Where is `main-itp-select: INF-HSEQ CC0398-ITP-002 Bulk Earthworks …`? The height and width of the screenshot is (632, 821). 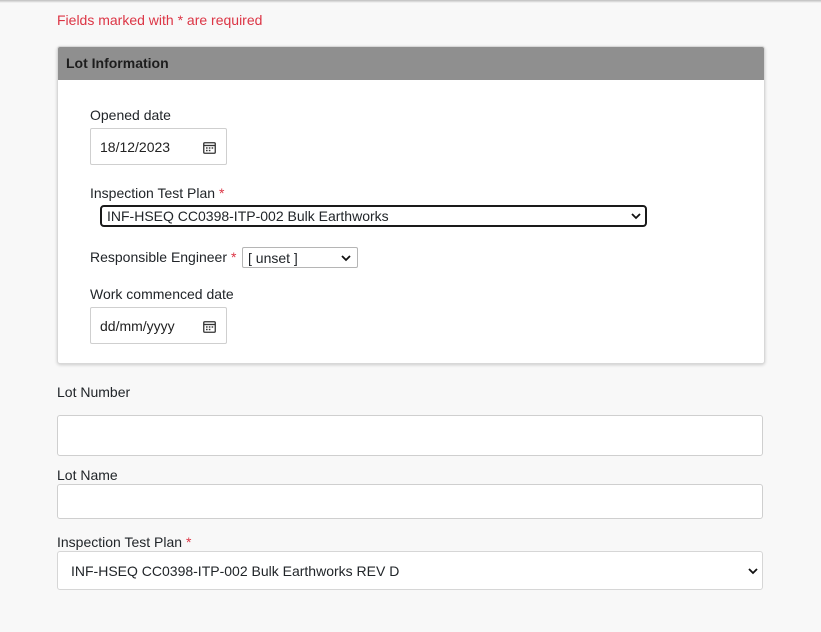
main-itp-select: INF-HSEQ CC0398-ITP-002 Bulk Earthworks … is located at coordinates (410, 570).